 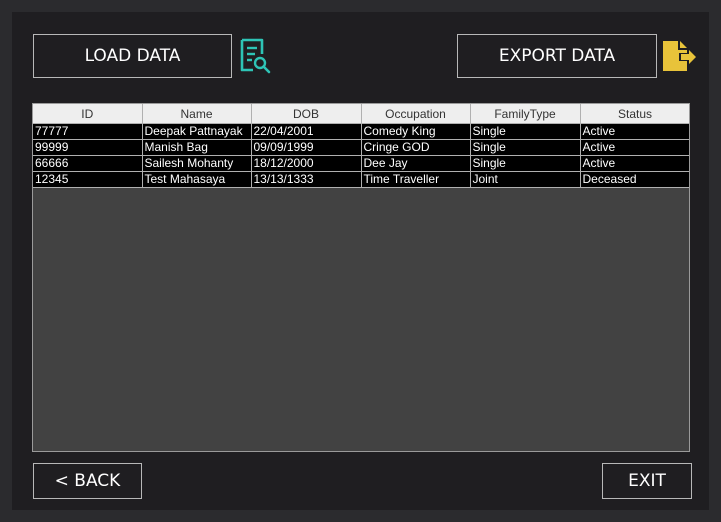 What do you see at coordinates (132, 56) in the screenshot?
I see `load-data-button: LOAD DATA` at bounding box center [132, 56].